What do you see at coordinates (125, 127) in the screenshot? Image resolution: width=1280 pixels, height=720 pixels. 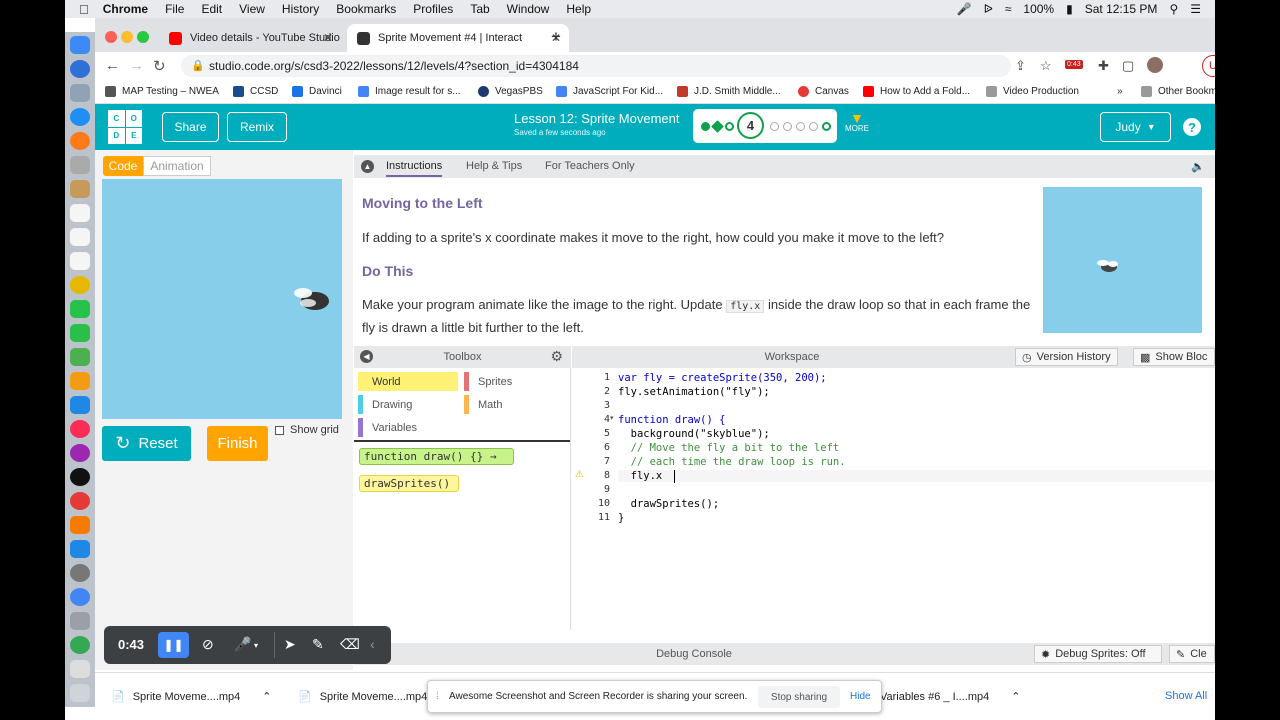 I see `code-org-logo: C O D E` at bounding box center [125, 127].